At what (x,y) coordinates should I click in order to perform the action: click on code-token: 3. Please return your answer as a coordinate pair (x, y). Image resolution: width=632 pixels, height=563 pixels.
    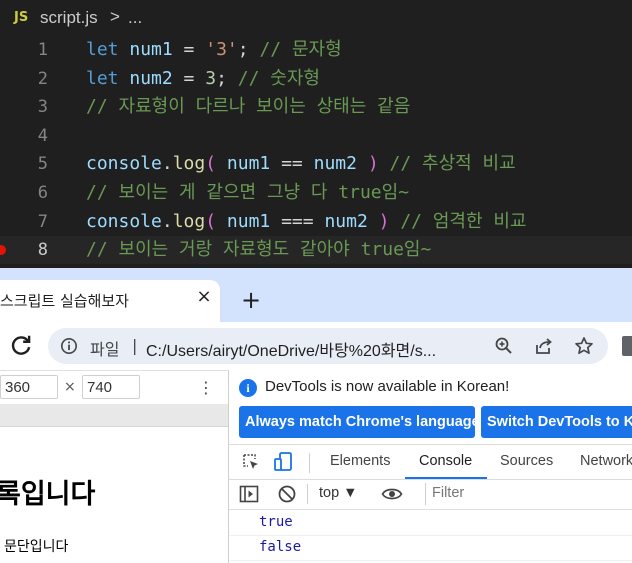
    Looking at the image, I should click on (211, 78).